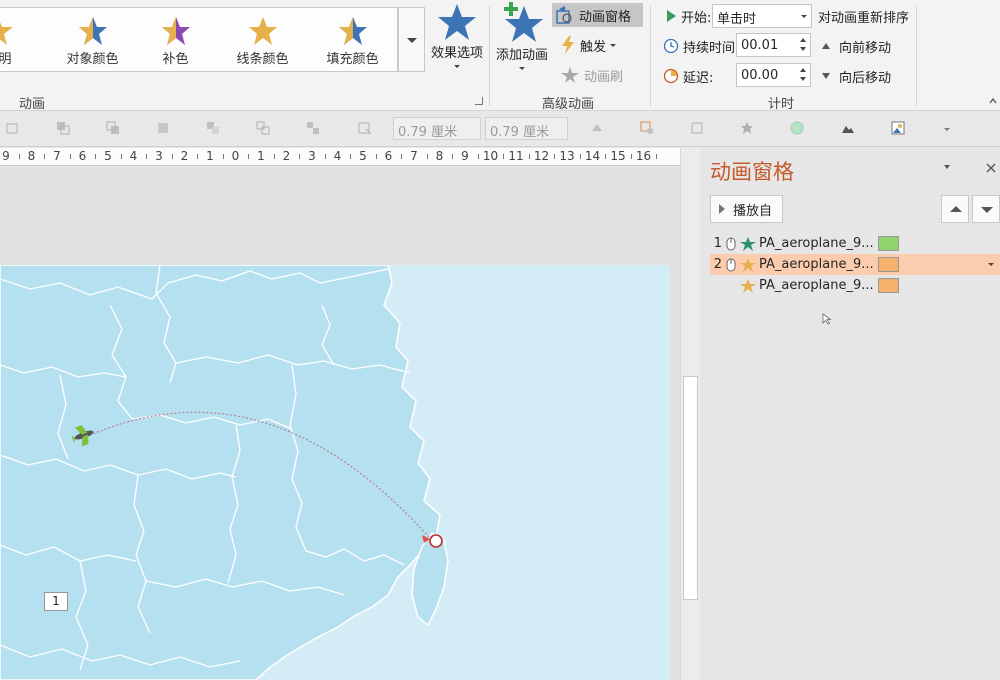 The height and width of the screenshot is (680, 1000). What do you see at coordinates (865, 48) in the screenshot?
I see `move-earlier-label: 向前移动` at bounding box center [865, 48].